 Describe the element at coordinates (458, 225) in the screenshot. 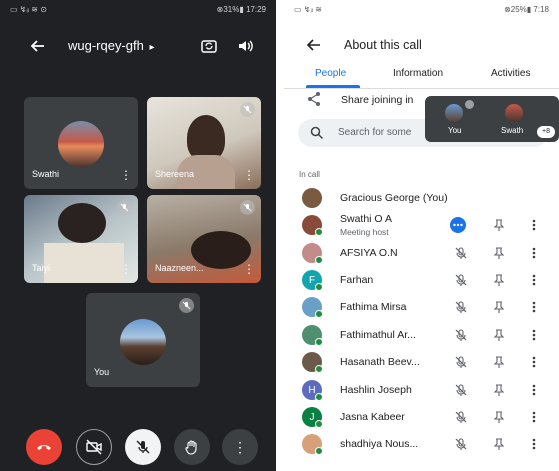

I see `host-options-icon` at that location.